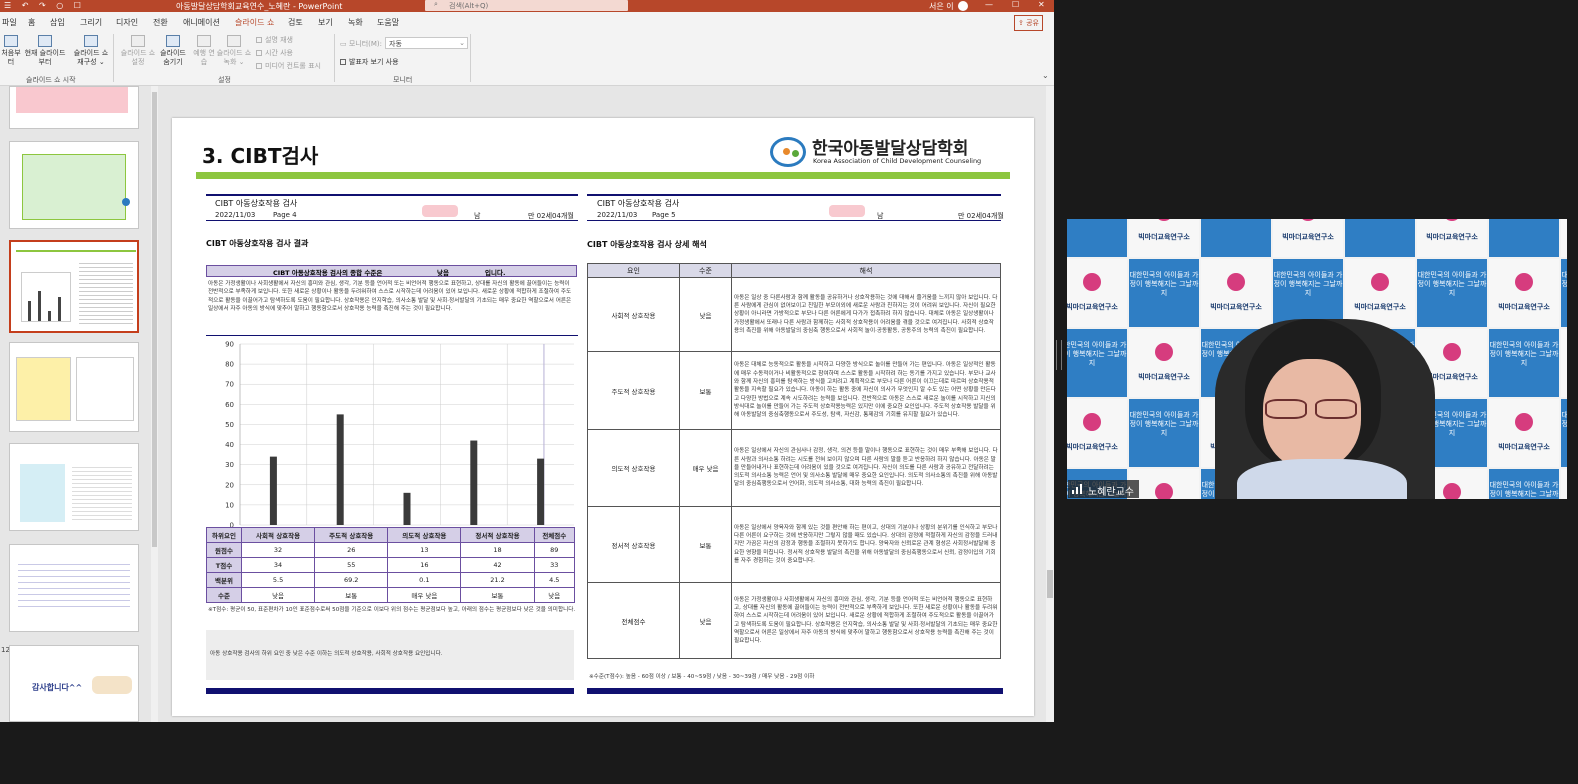  What do you see at coordinates (647, 244) in the screenshot?
I see `right-section-title: CIBT 아동상호작용 검사 상세 해석` at bounding box center [647, 244].